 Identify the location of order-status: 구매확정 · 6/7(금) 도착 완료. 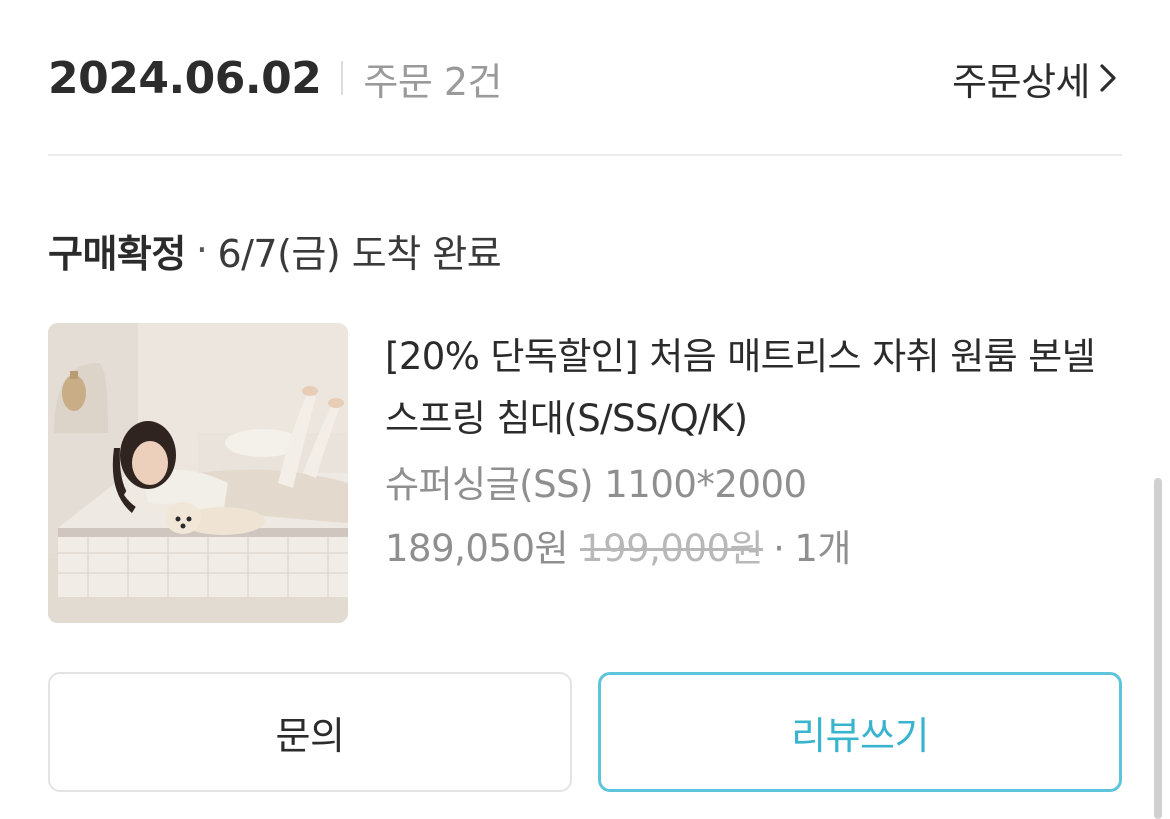
(275, 250).